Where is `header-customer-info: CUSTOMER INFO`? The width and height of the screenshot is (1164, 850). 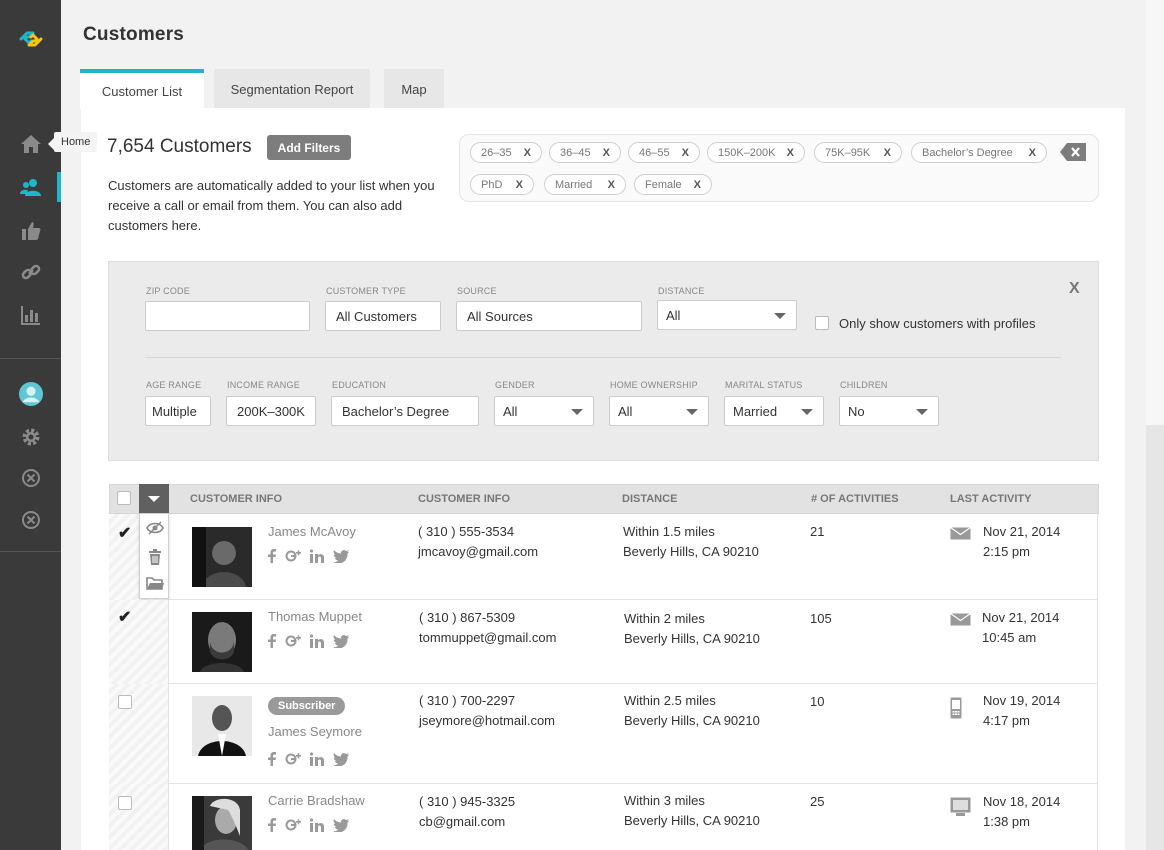
header-customer-info: CUSTOMER INFO is located at coordinates (236, 499).